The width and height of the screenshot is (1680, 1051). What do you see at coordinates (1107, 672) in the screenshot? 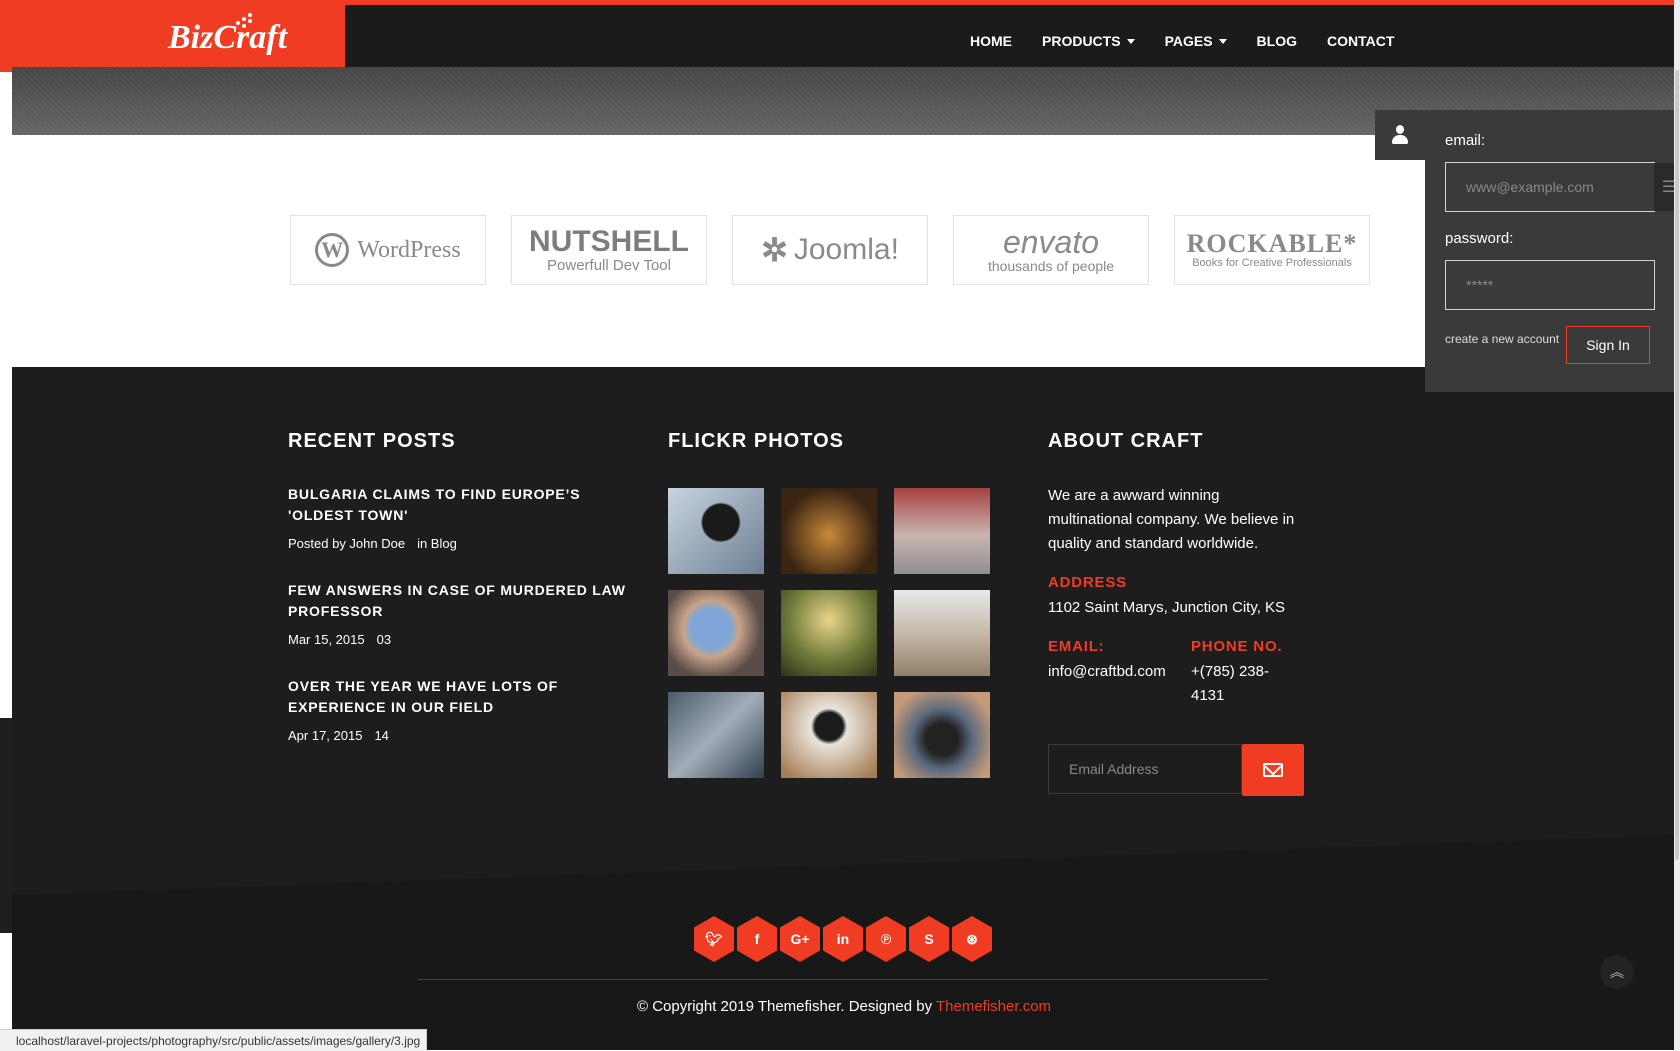
I see `email-value: info@craftbd.com` at bounding box center [1107, 672].